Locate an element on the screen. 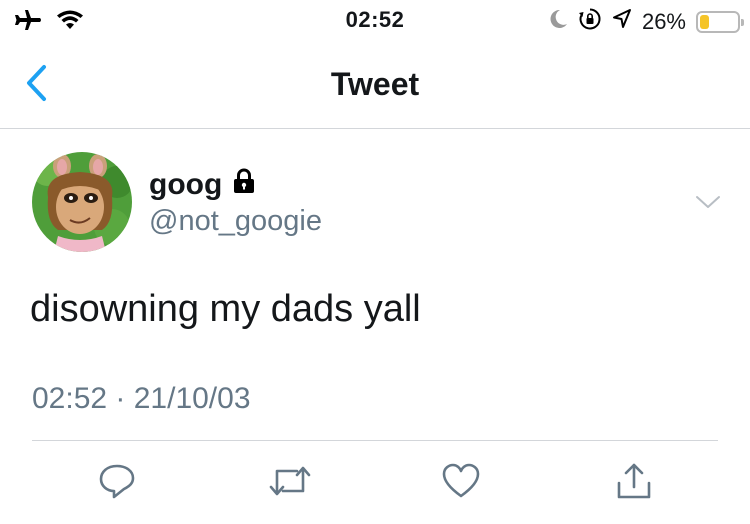 Image resolution: width=750 pixels, height=524 pixels. rotation-lock-icon is located at coordinates (590, 21).